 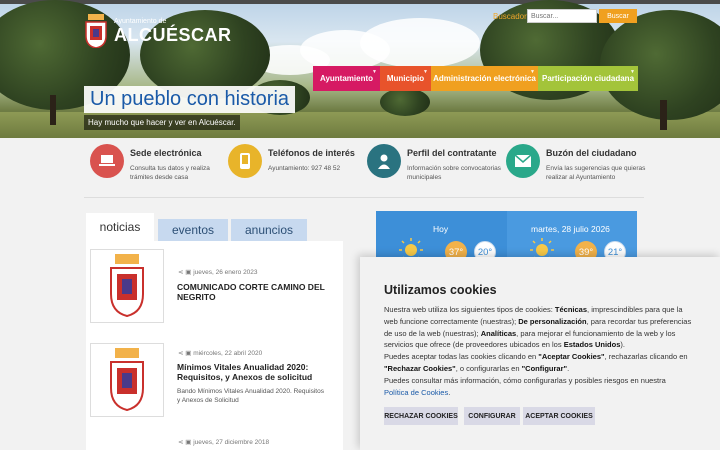 I want to click on nav-label: Municipio, so click(x=405, y=78).